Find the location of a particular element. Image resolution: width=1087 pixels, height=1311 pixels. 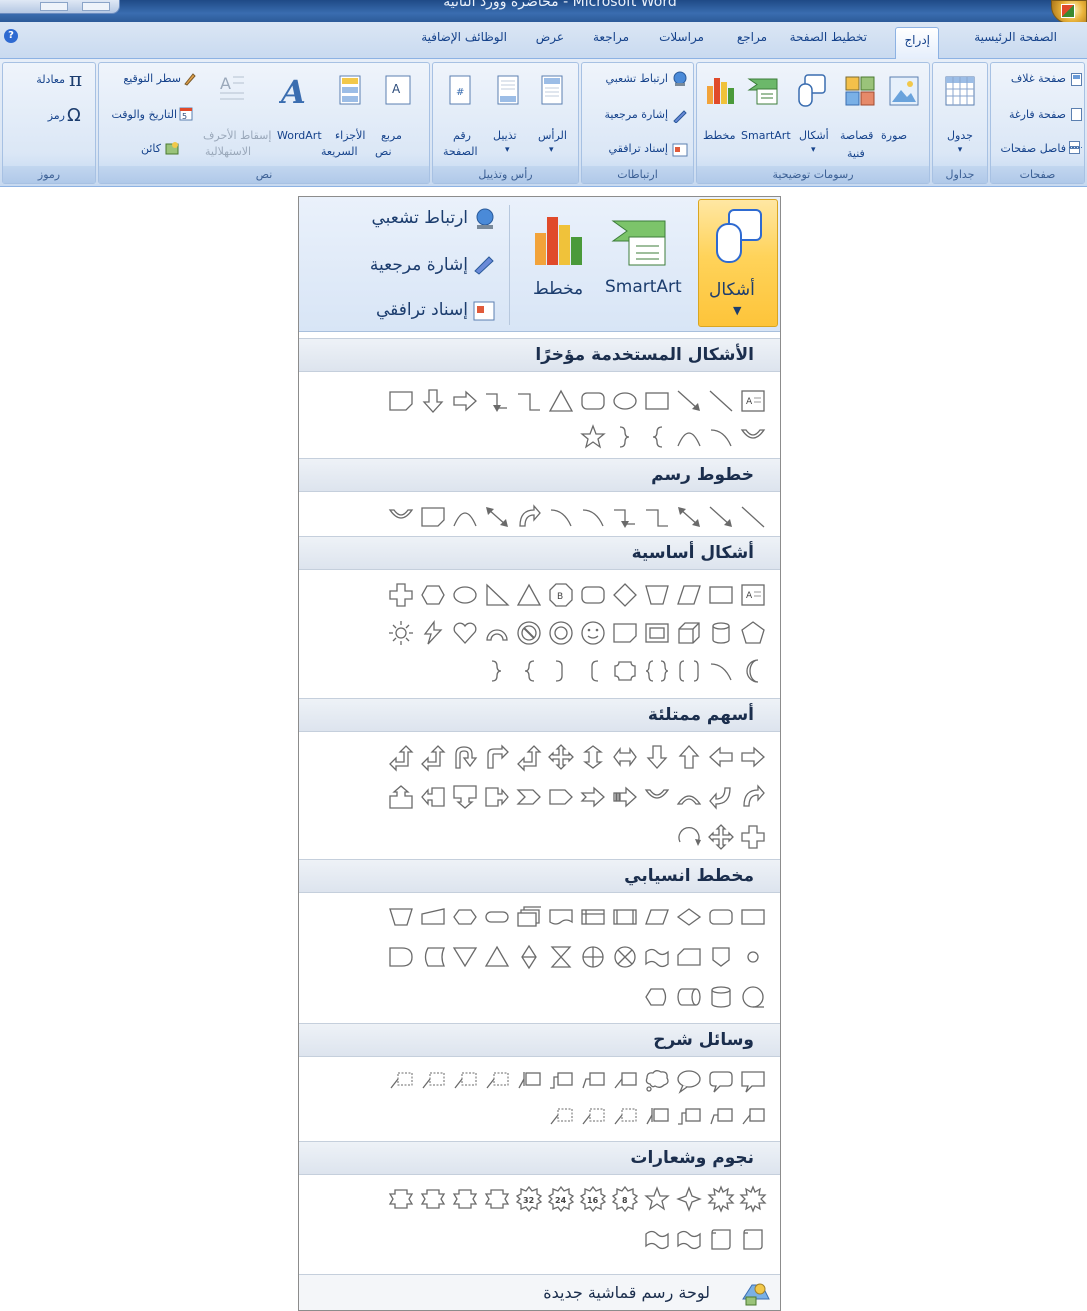

shape-trap-icon is located at coordinates (657, 595).